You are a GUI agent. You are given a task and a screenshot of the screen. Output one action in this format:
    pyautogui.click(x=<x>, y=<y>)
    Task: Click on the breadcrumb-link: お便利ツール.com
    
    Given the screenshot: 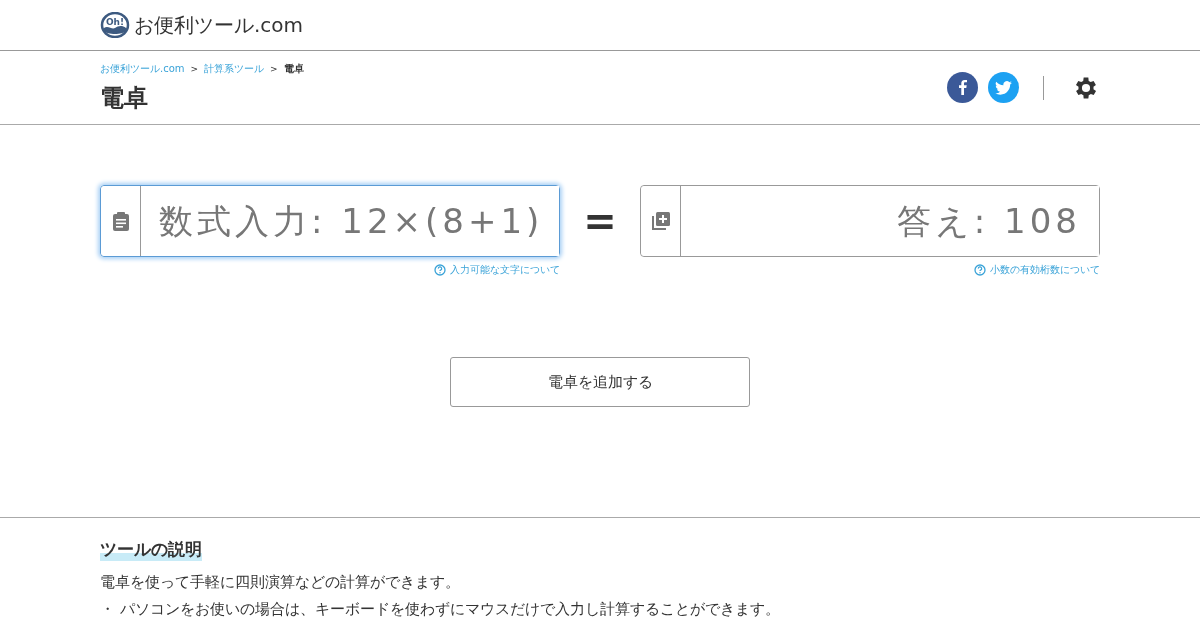 What is the action you would take?
    pyautogui.click(x=142, y=68)
    